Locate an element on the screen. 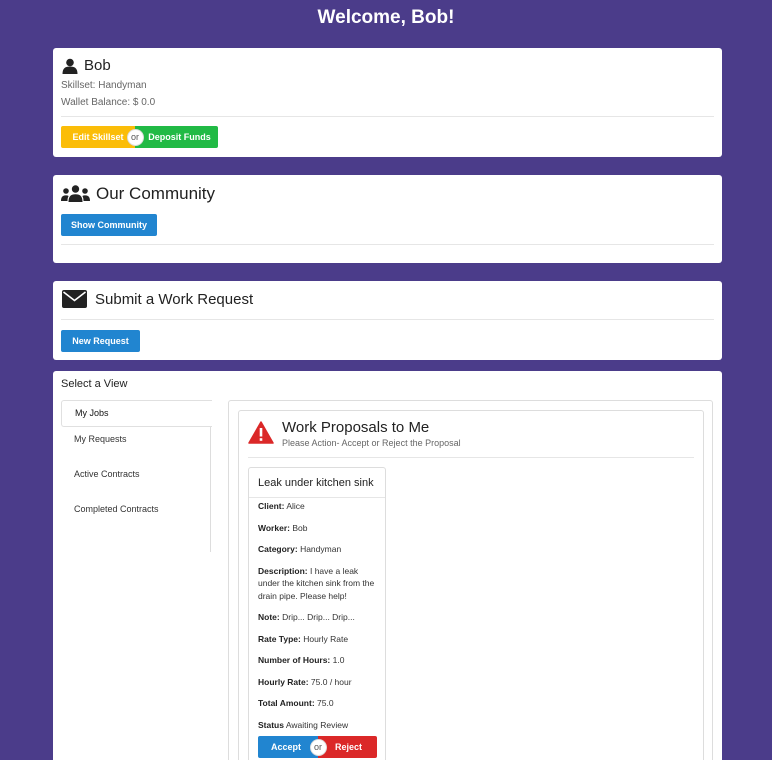 The height and width of the screenshot is (760, 772). wallet-balance: Wallet Balance: $ 0.0 is located at coordinates (108, 102).